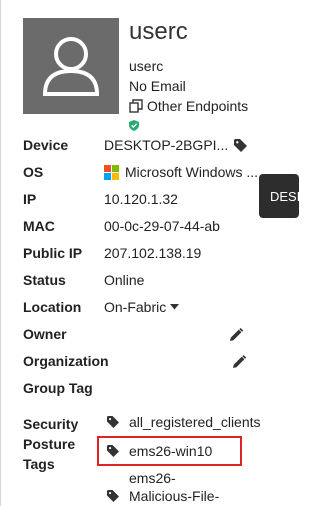 This screenshot has width=320, height=506. I want to click on posture-tag-text: ems26-, so click(152, 478).